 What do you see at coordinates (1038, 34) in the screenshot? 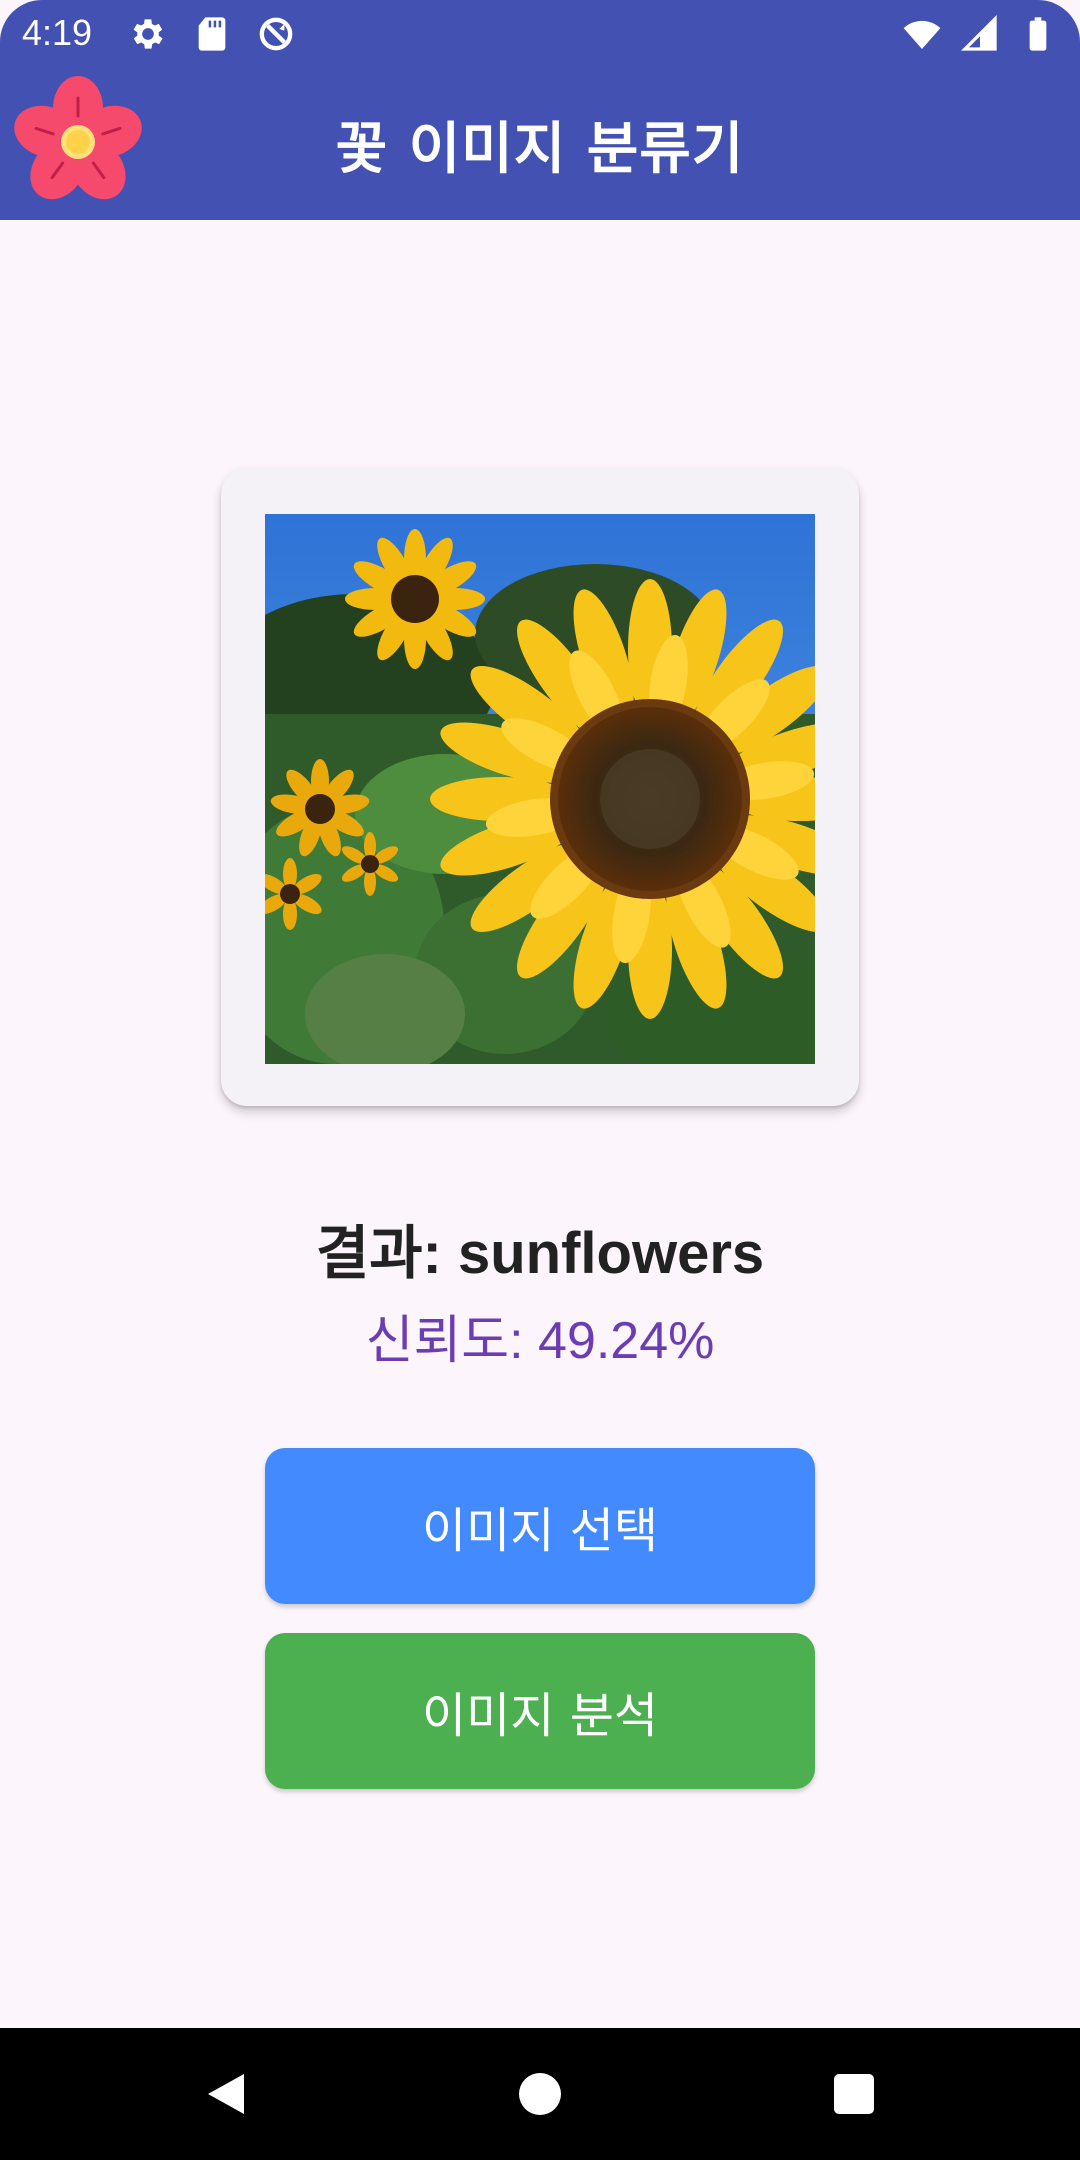
I see `battery-icon` at bounding box center [1038, 34].